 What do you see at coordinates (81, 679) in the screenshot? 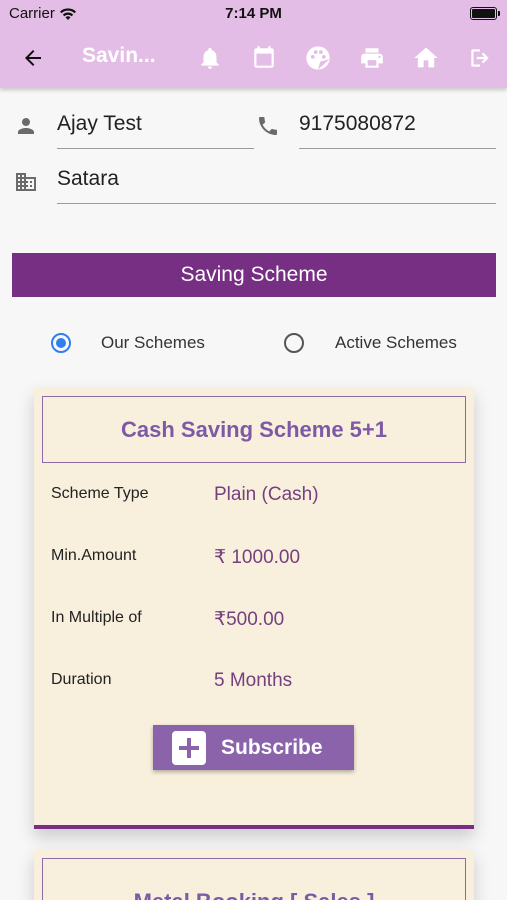
I see `duration-label: Duration` at bounding box center [81, 679].